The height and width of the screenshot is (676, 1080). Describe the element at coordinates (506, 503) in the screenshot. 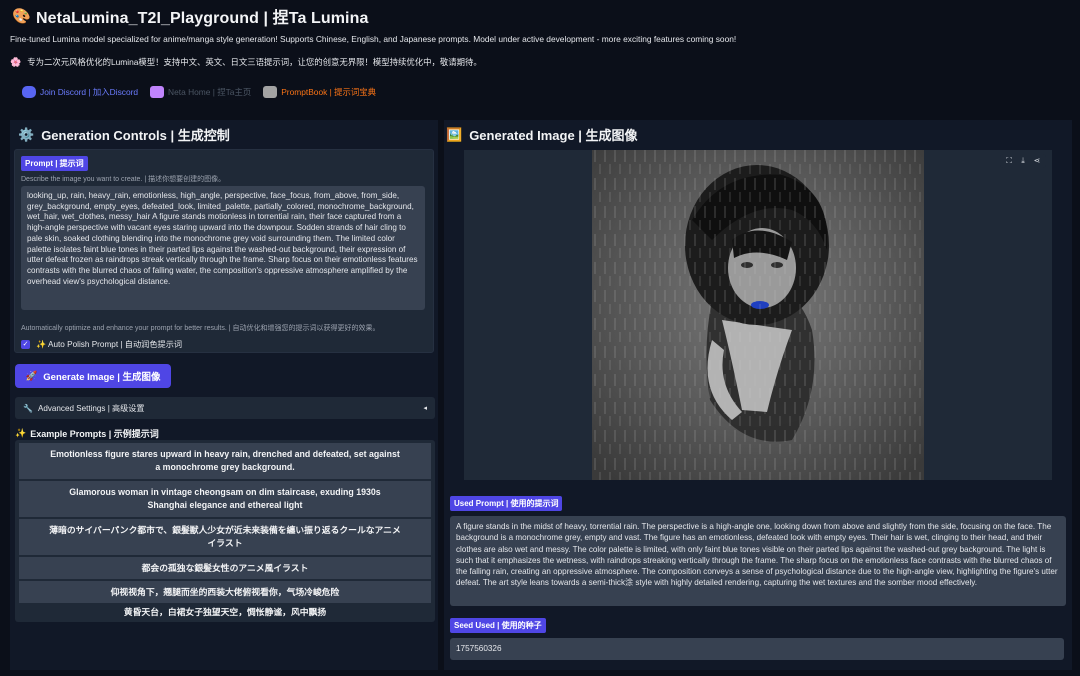

I see `used-prompt-tag: Used Prompt | 使用的提示词` at that location.